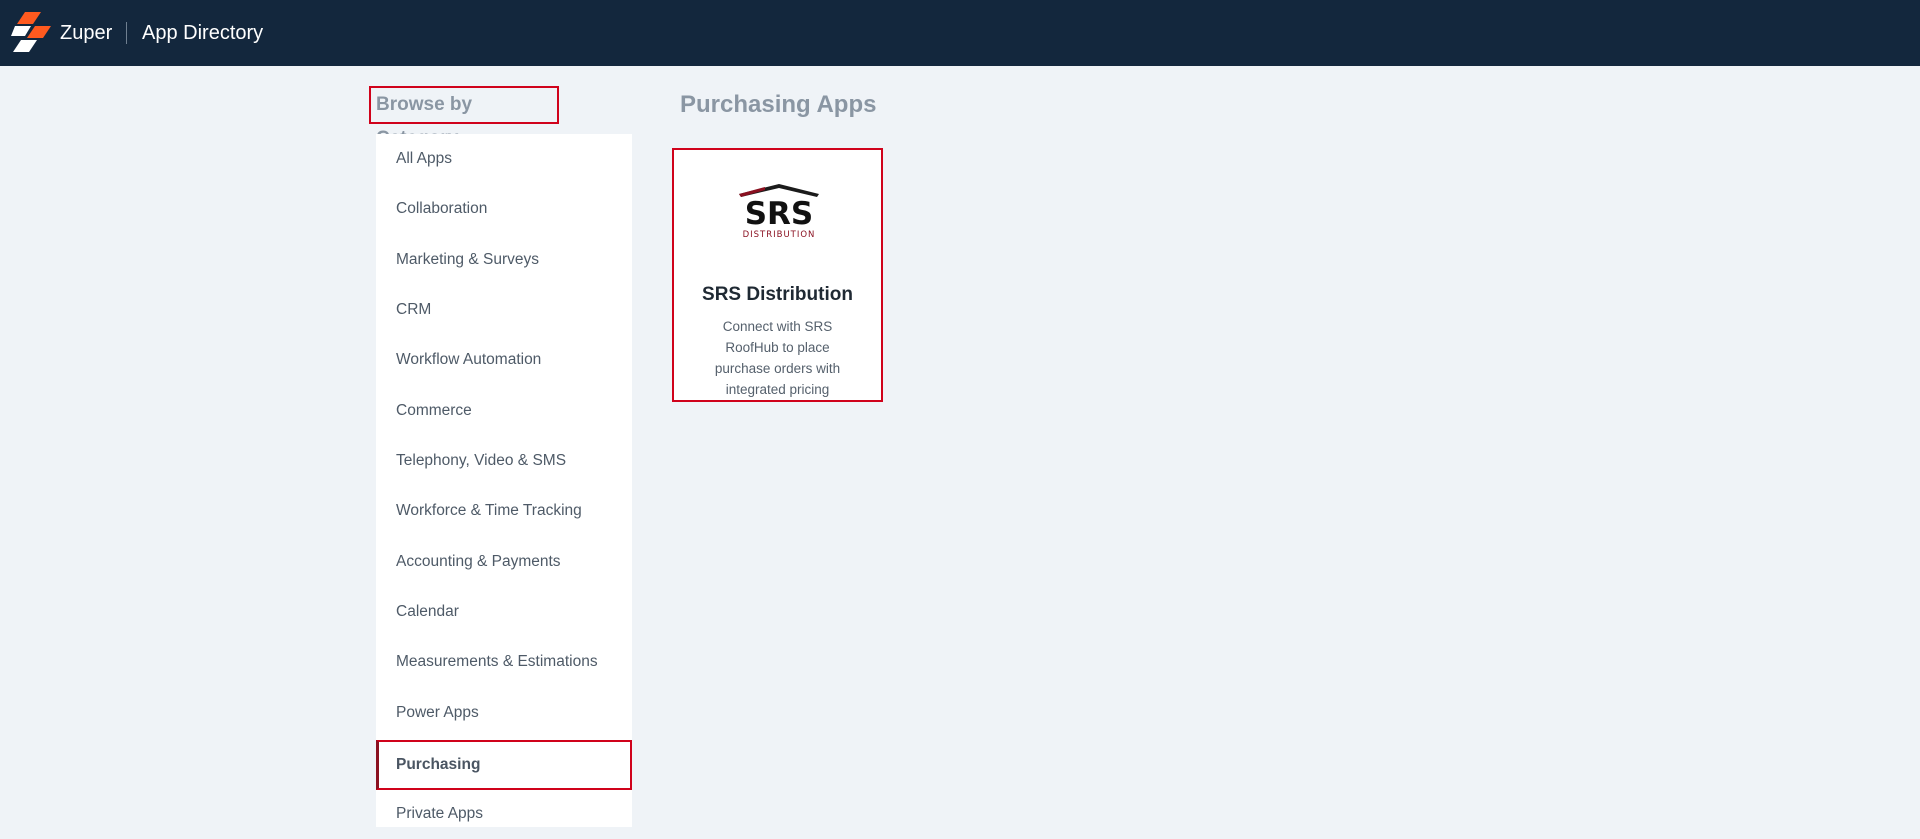 The height and width of the screenshot is (839, 1920). I want to click on srs-logo-text: SRS, so click(779, 214).